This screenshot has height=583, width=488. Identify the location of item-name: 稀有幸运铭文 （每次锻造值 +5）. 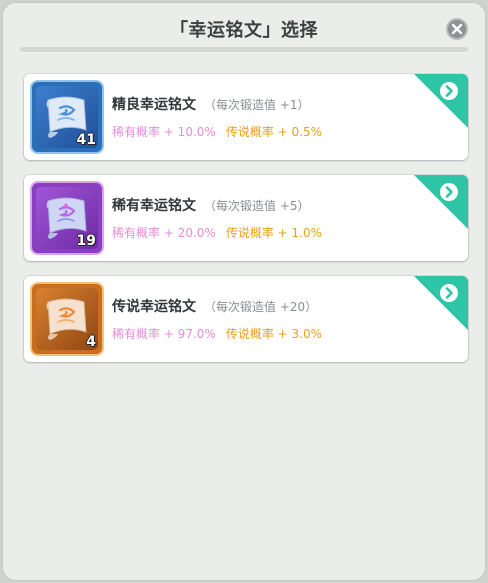
(211, 205).